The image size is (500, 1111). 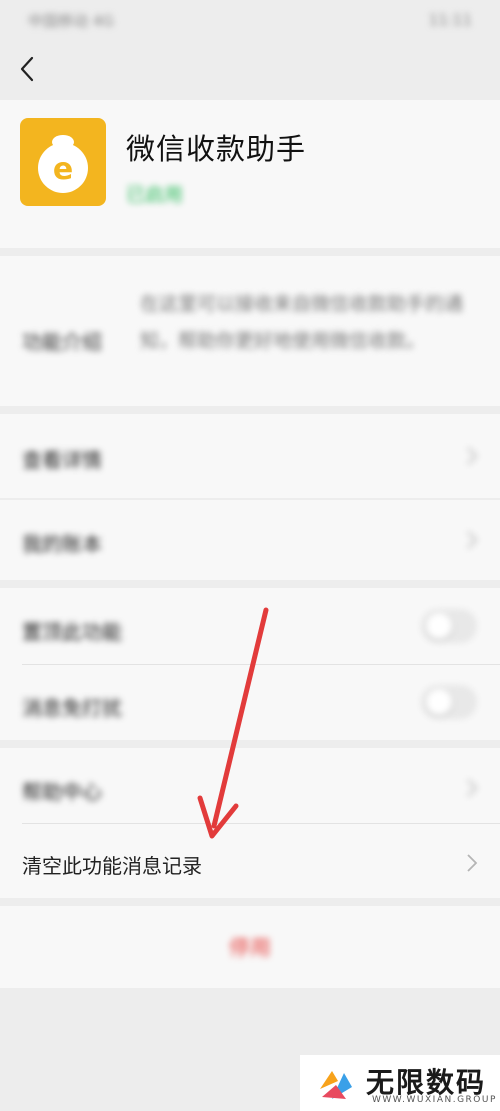 What do you see at coordinates (62, 342) in the screenshot?
I see `intro-label: 功能介绍` at bounding box center [62, 342].